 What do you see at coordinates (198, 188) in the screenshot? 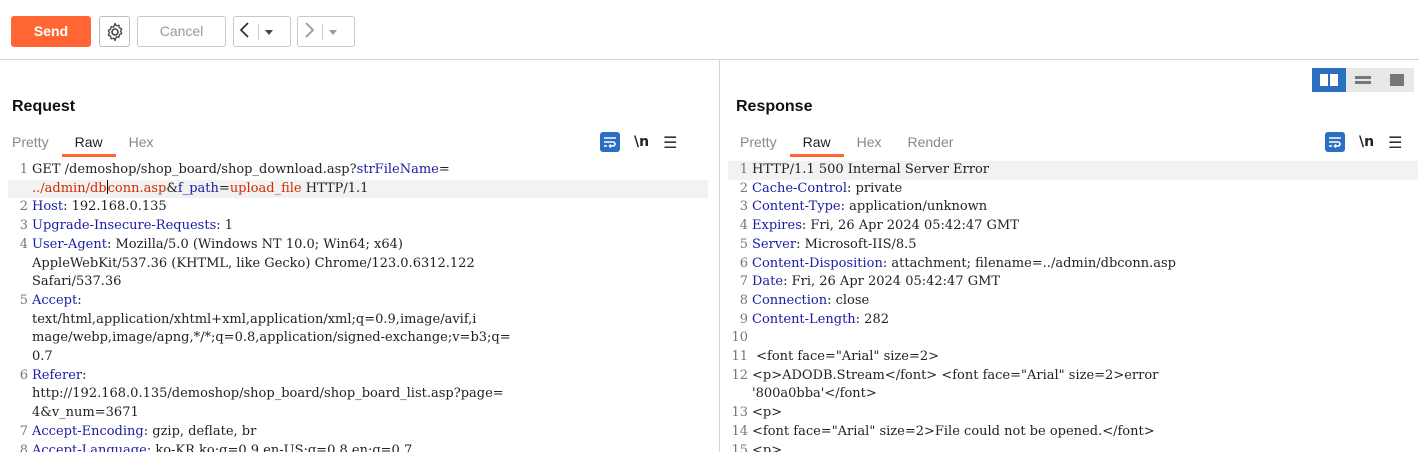
I see `header-name: f_path` at bounding box center [198, 188].